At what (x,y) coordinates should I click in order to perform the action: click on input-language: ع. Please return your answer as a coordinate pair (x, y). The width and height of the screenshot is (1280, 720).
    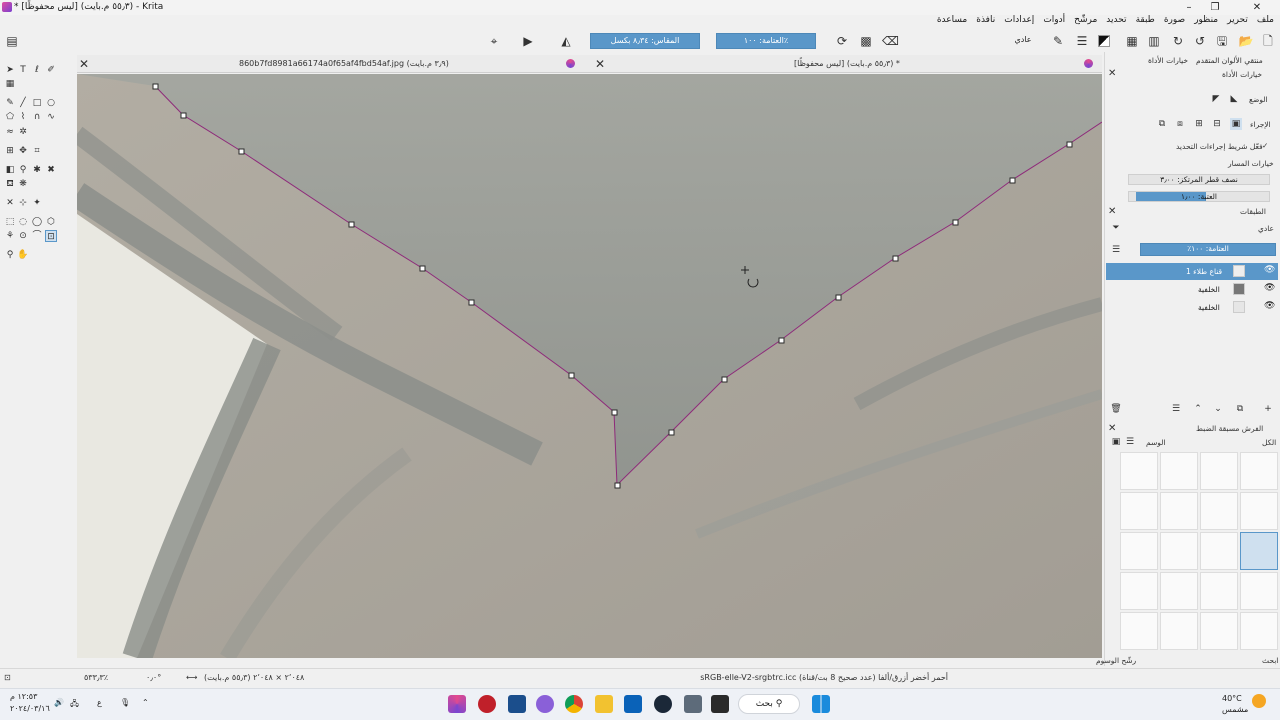
    Looking at the image, I should click on (99, 702).